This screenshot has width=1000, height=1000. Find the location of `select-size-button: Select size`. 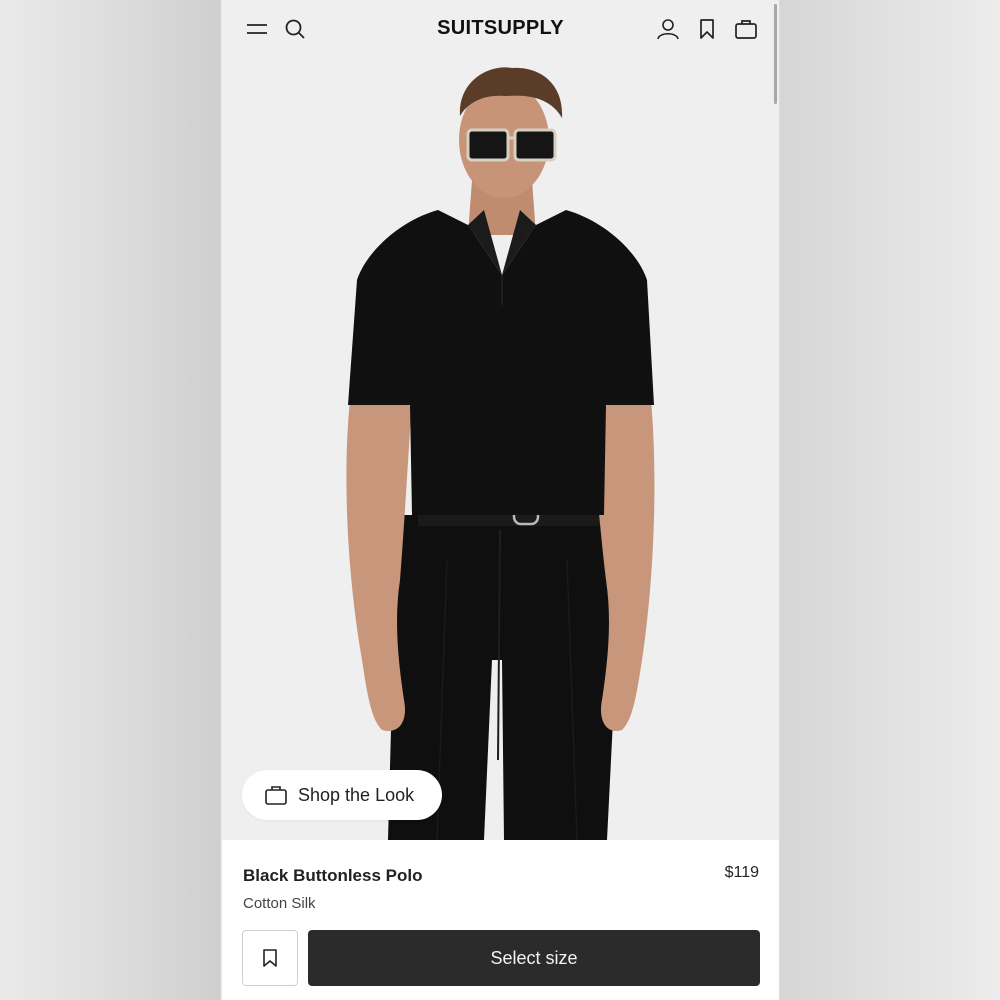

select-size-button: Select size is located at coordinates (534, 958).